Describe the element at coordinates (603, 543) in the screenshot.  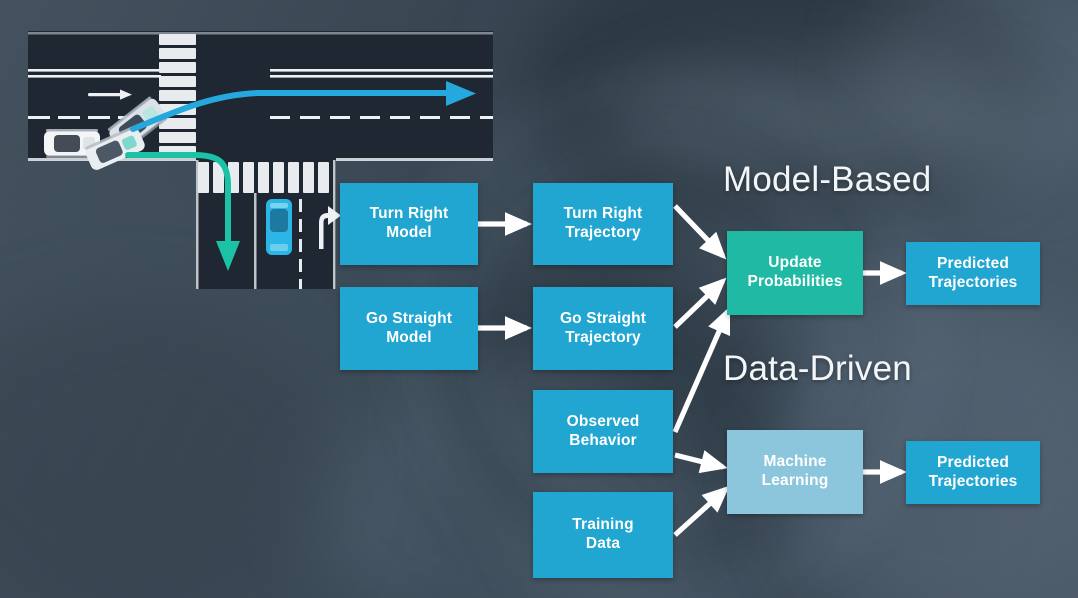
I see `node-label-line2: Data` at that location.